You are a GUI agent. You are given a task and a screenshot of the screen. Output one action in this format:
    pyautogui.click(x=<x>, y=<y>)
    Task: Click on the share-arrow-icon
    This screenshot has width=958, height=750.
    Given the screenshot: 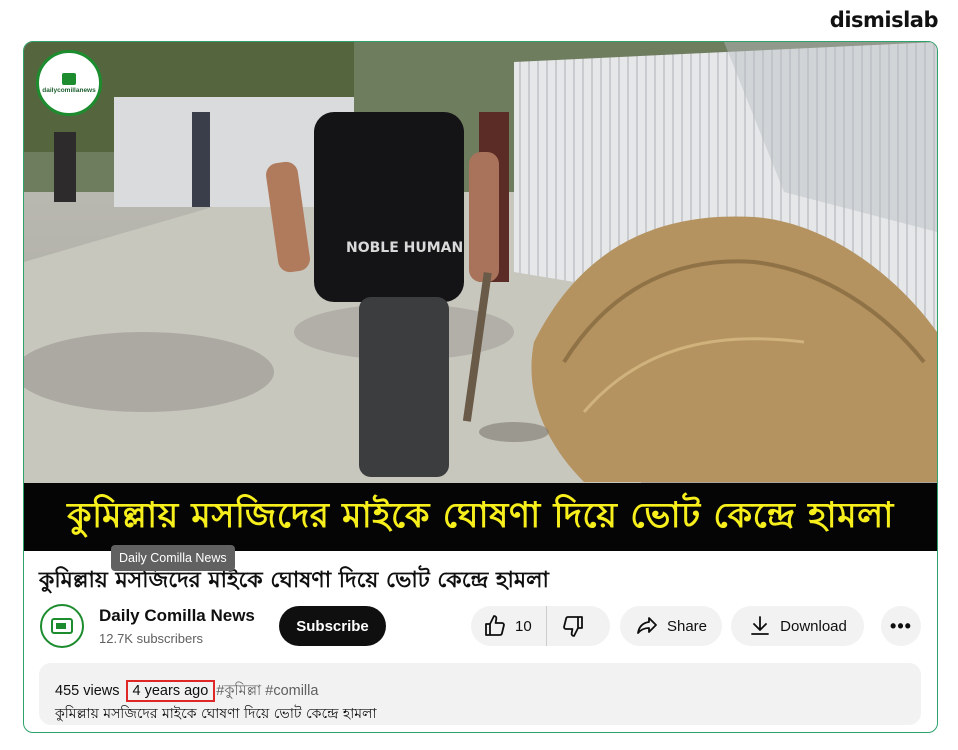 What is the action you would take?
    pyautogui.click(x=647, y=626)
    